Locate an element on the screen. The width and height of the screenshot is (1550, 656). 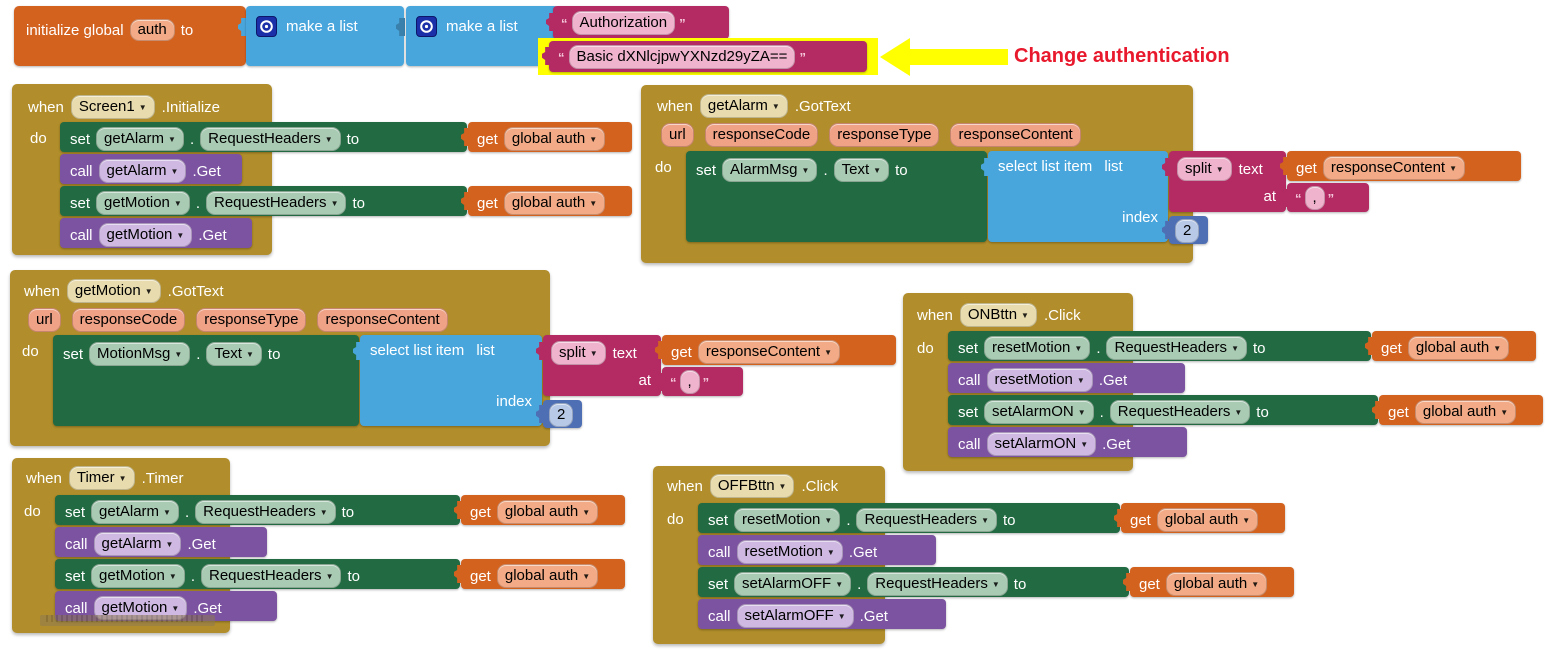
outer-make-a-list-block: make a list is located at coordinates (325, 36).